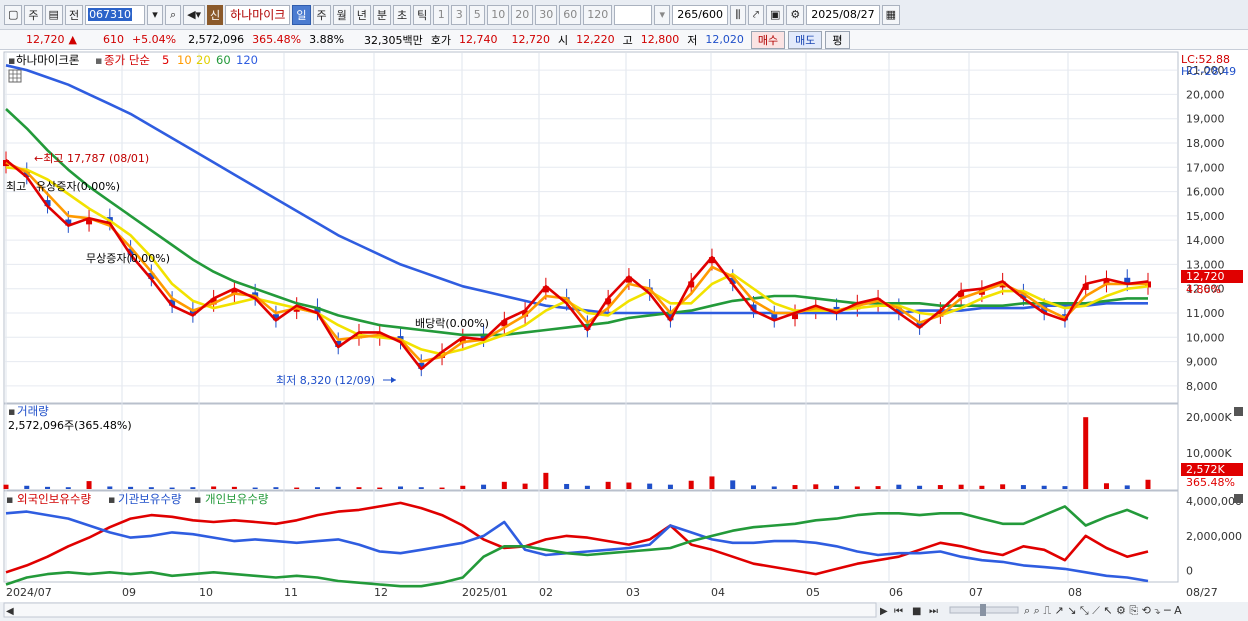 The image size is (1248, 621). Describe the element at coordinates (74, 14) in the screenshot. I see `prev-button: 전` at that location.